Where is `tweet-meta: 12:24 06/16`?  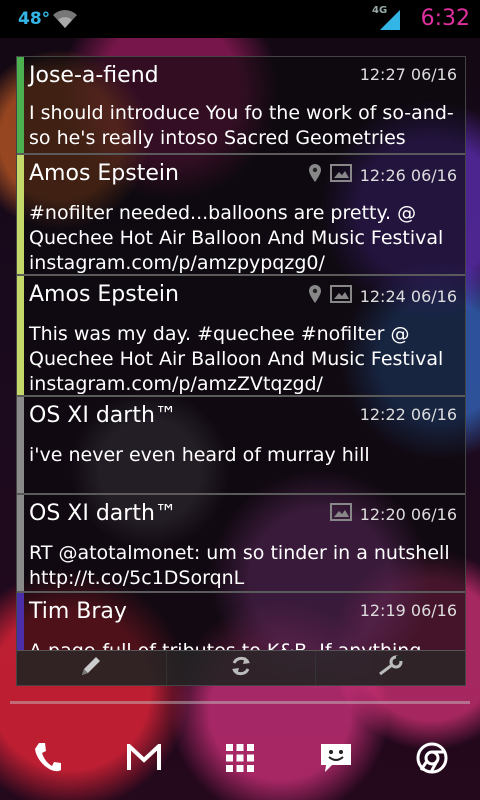 tweet-meta: 12:24 06/16 is located at coordinates (382, 296).